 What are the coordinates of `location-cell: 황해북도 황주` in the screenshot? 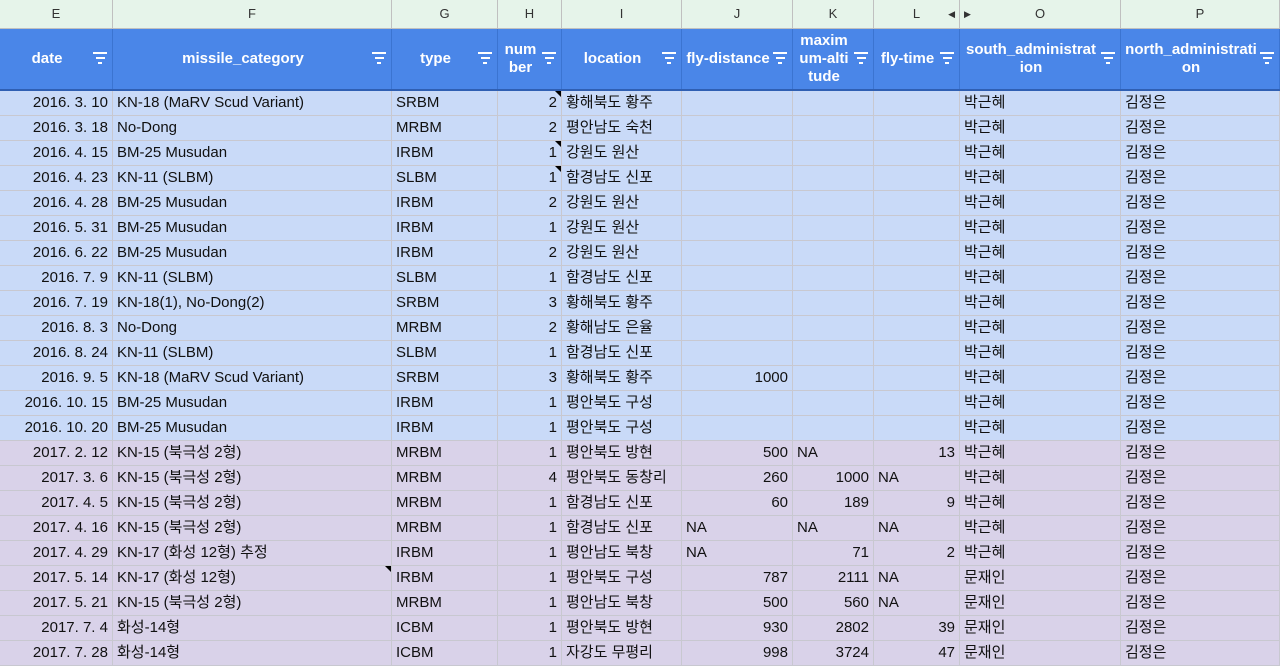 It's located at (622, 103).